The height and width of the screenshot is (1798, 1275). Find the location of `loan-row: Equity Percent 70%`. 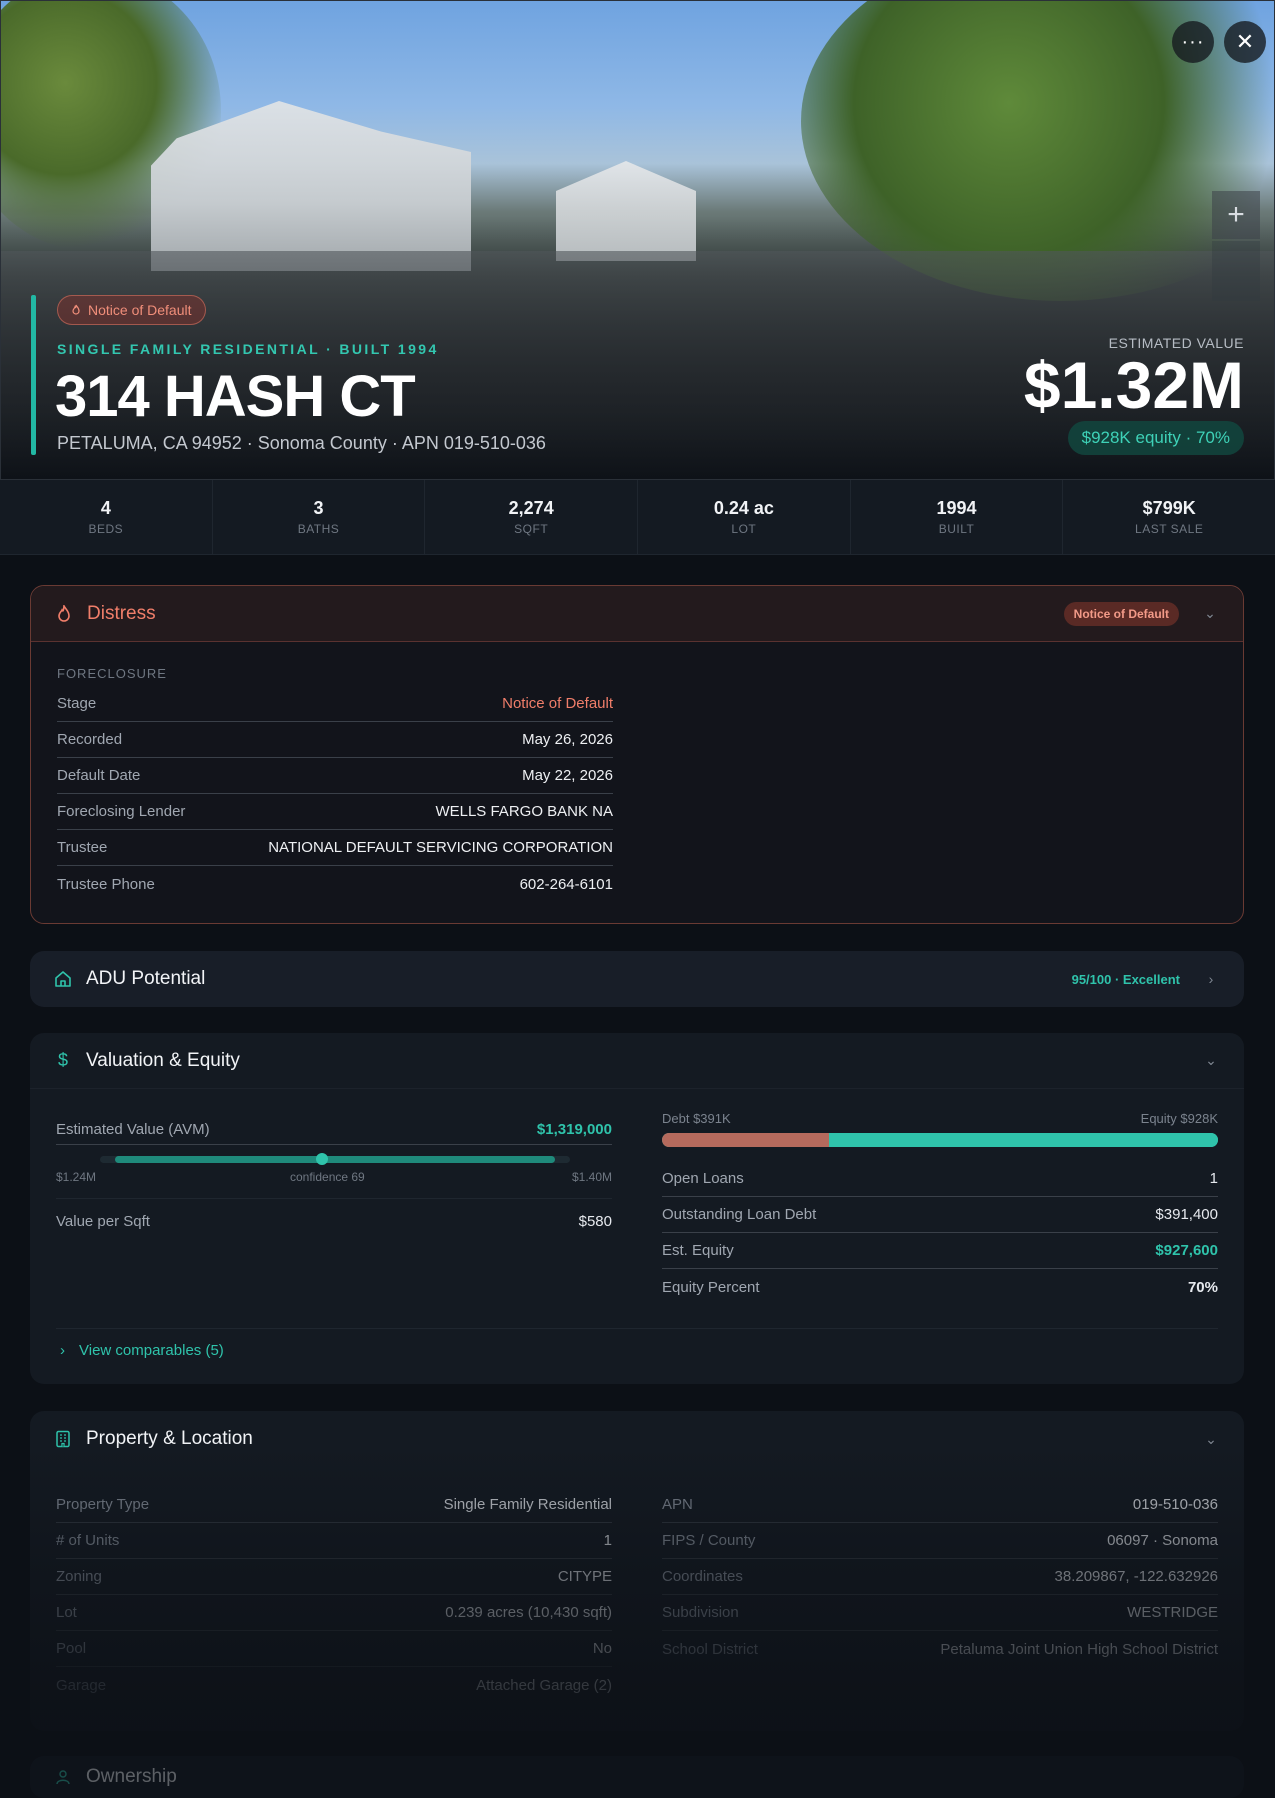

loan-row: Equity Percent 70% is located at coordinates (940, 1287).